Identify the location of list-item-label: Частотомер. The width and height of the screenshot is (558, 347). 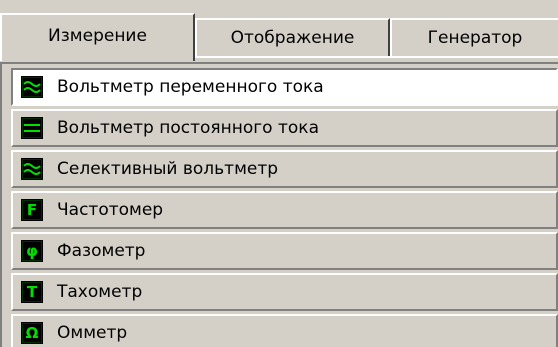
(110, 210).